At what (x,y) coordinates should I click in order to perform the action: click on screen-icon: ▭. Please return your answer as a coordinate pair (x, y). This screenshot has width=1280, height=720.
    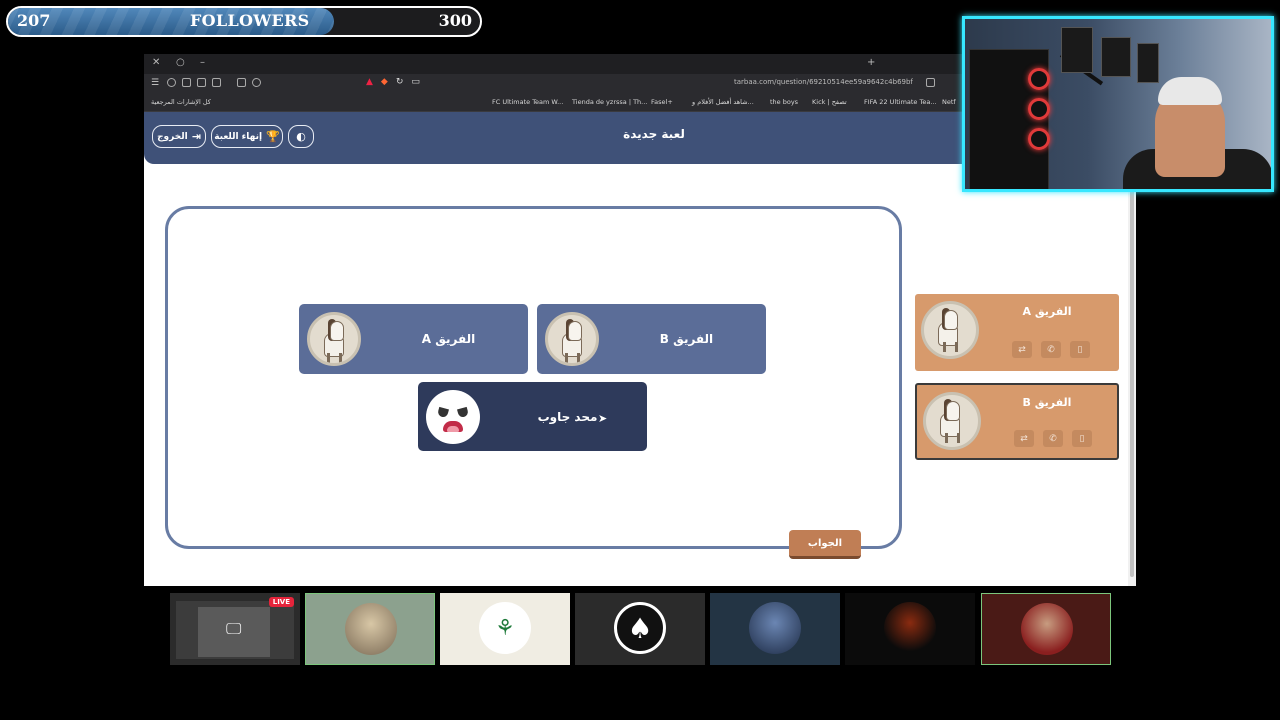
    Looking at the image, I should click on (415, 82).